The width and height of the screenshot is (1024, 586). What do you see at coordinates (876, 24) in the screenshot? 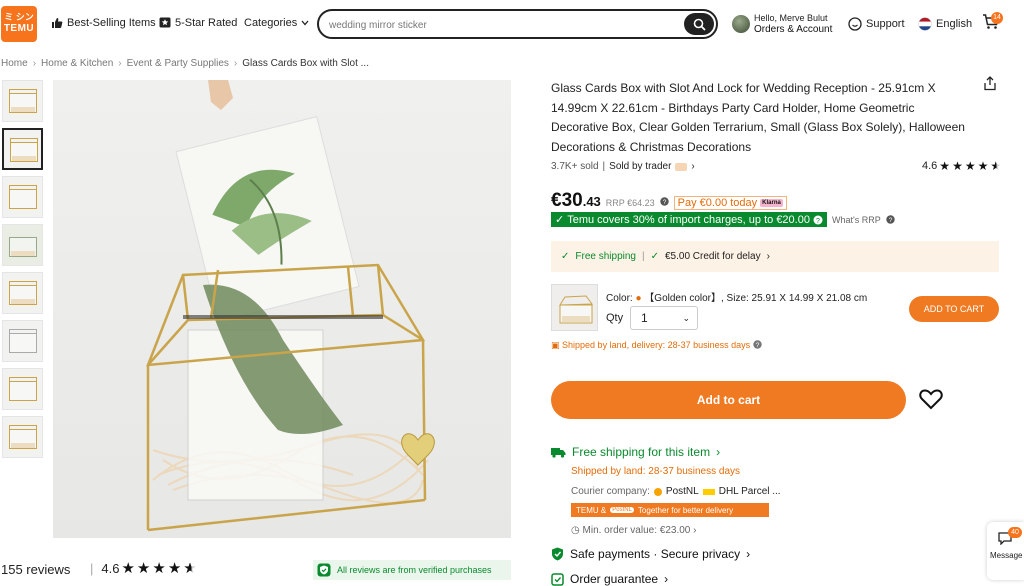
I see `support-link: Support` at bounding box center [876, 24].